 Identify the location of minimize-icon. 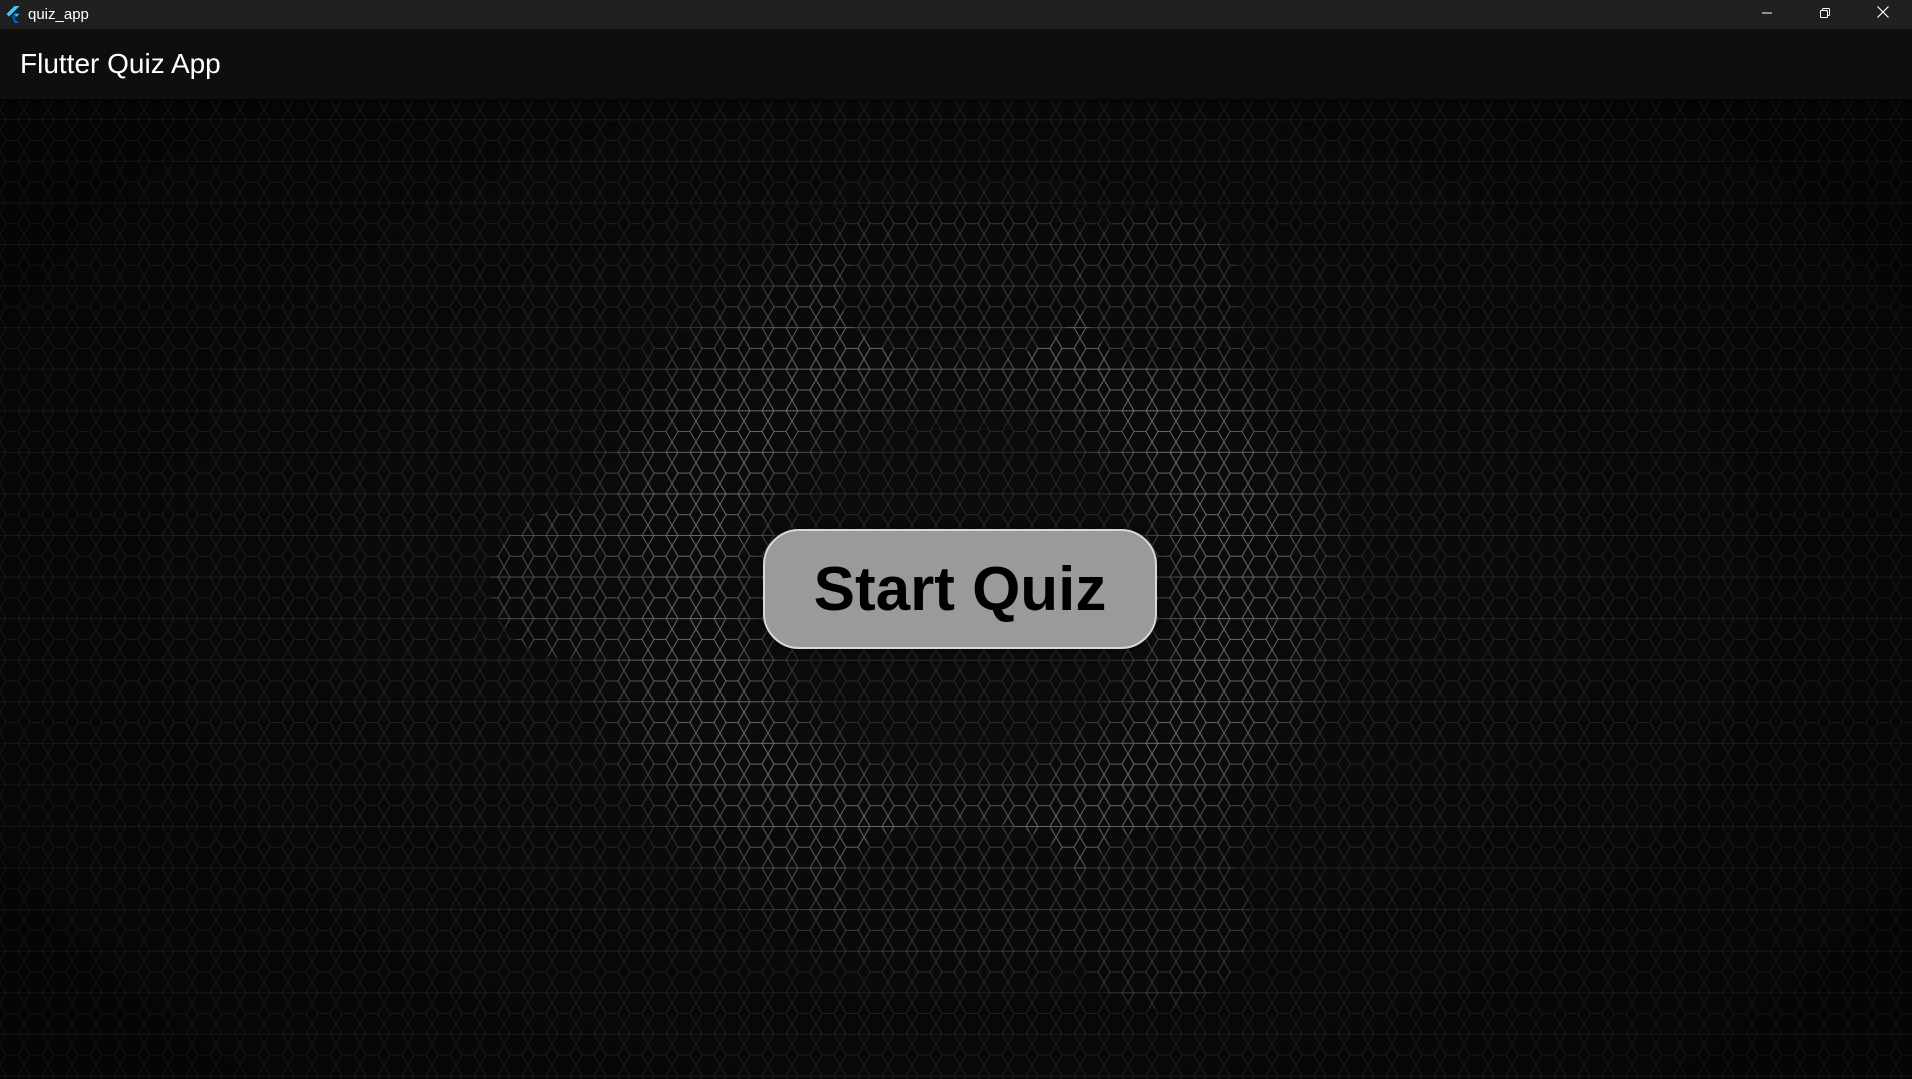
(1767, 15).